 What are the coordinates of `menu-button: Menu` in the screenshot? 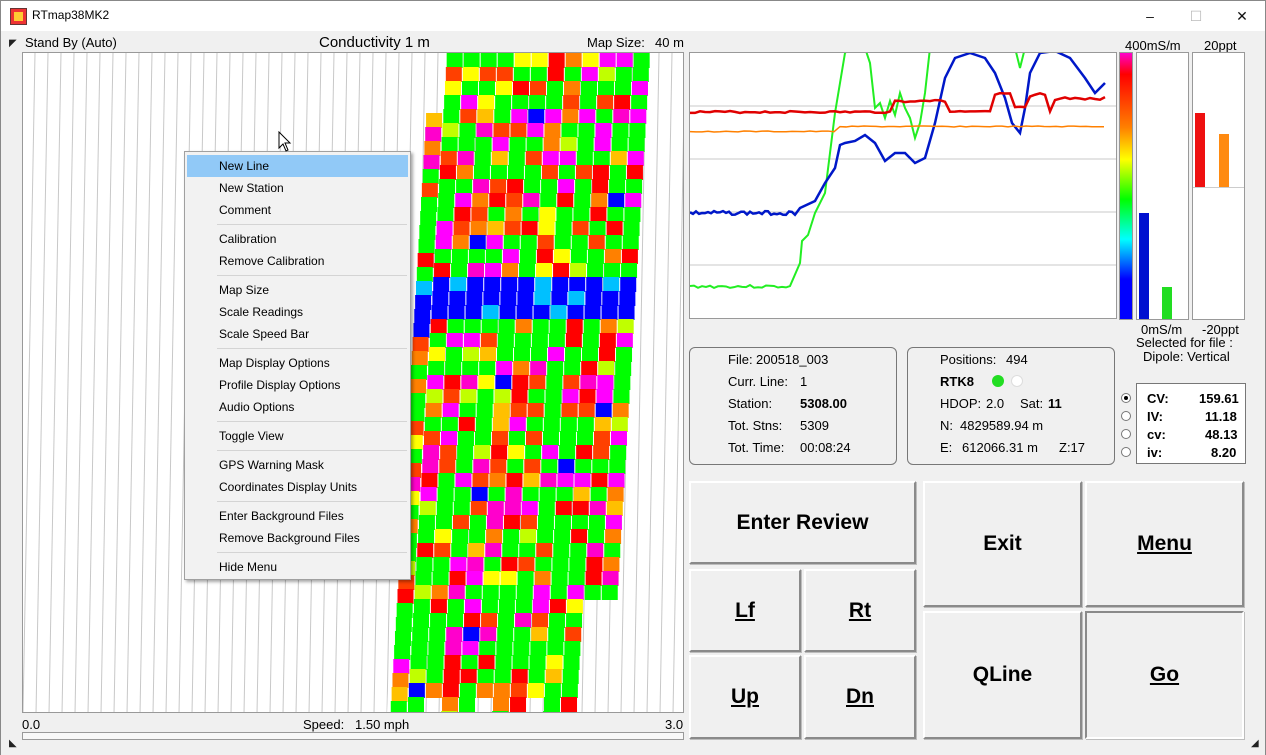 It's located at (1164, 544).